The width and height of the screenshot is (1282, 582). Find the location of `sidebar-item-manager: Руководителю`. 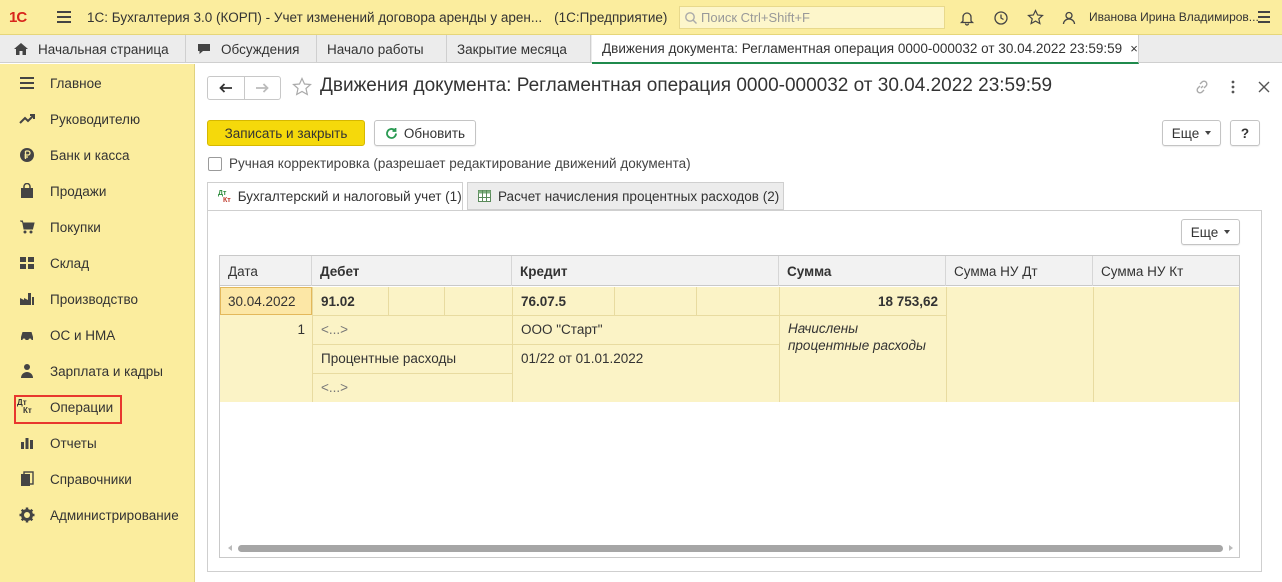

sidebar-item-manager: Руководителю is located at coordinates (97, 119).